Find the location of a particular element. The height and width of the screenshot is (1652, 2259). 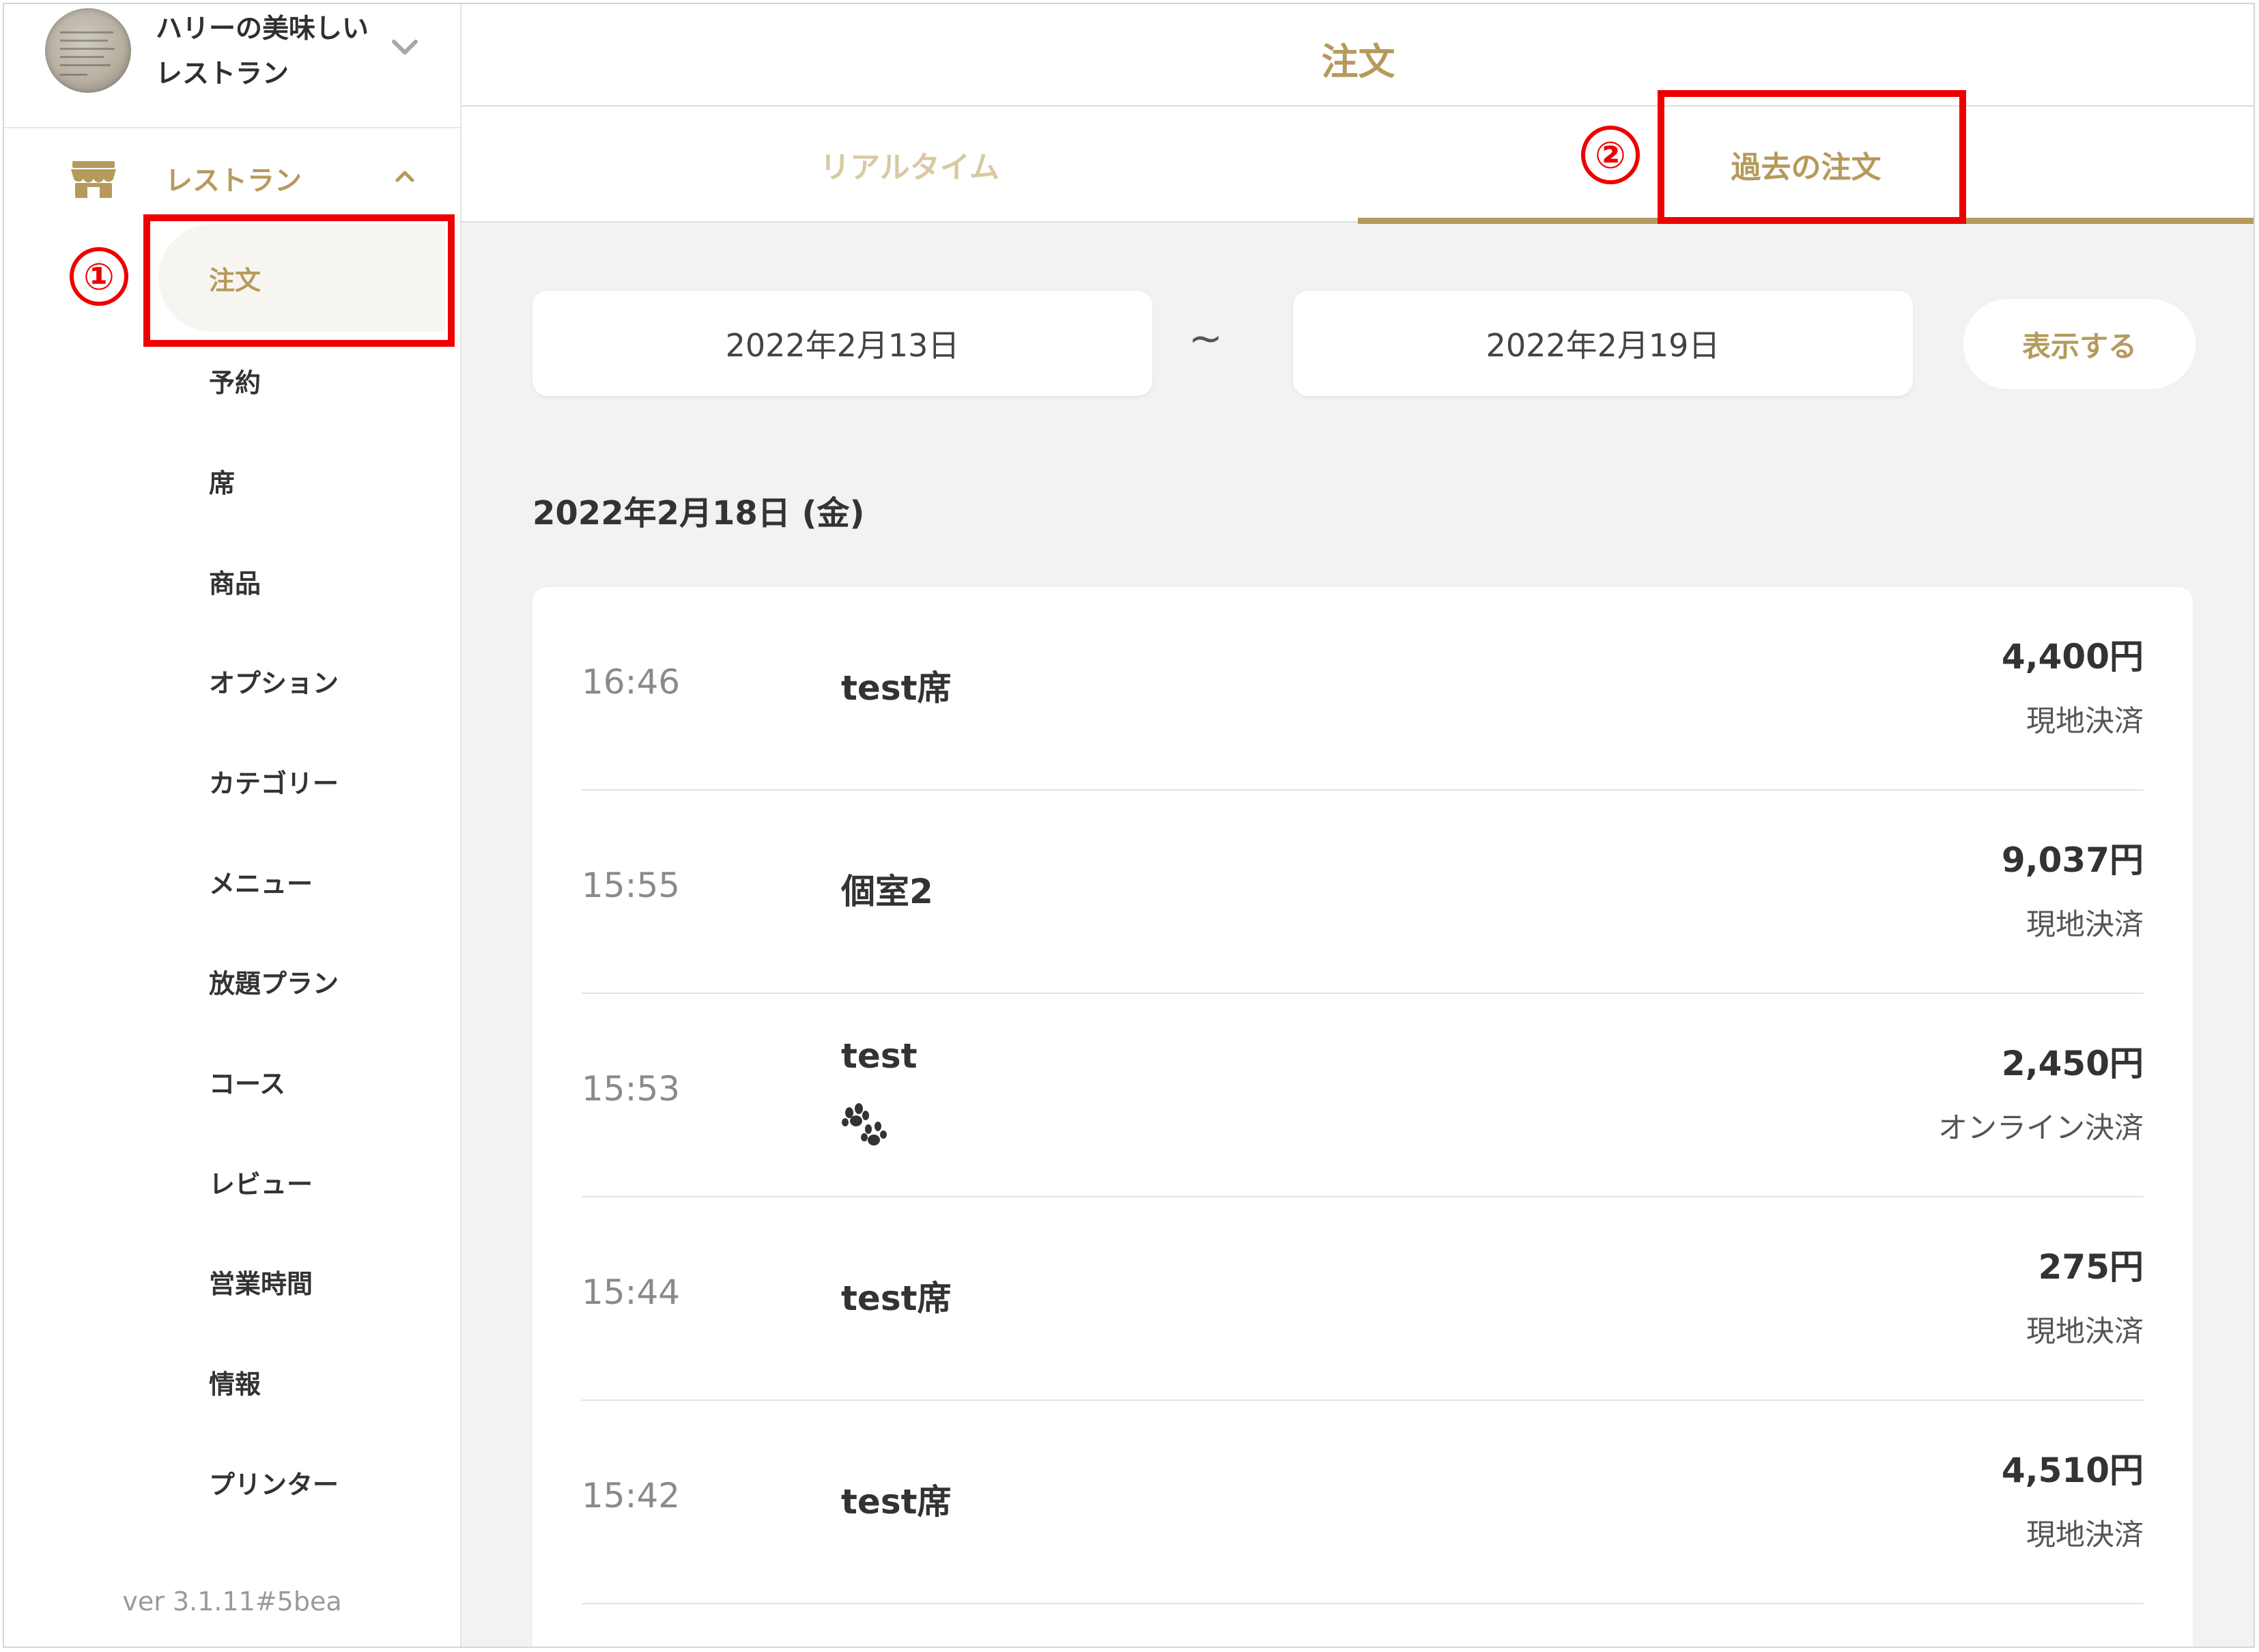

annotation-box-orders is located at coordinates (299, 280).